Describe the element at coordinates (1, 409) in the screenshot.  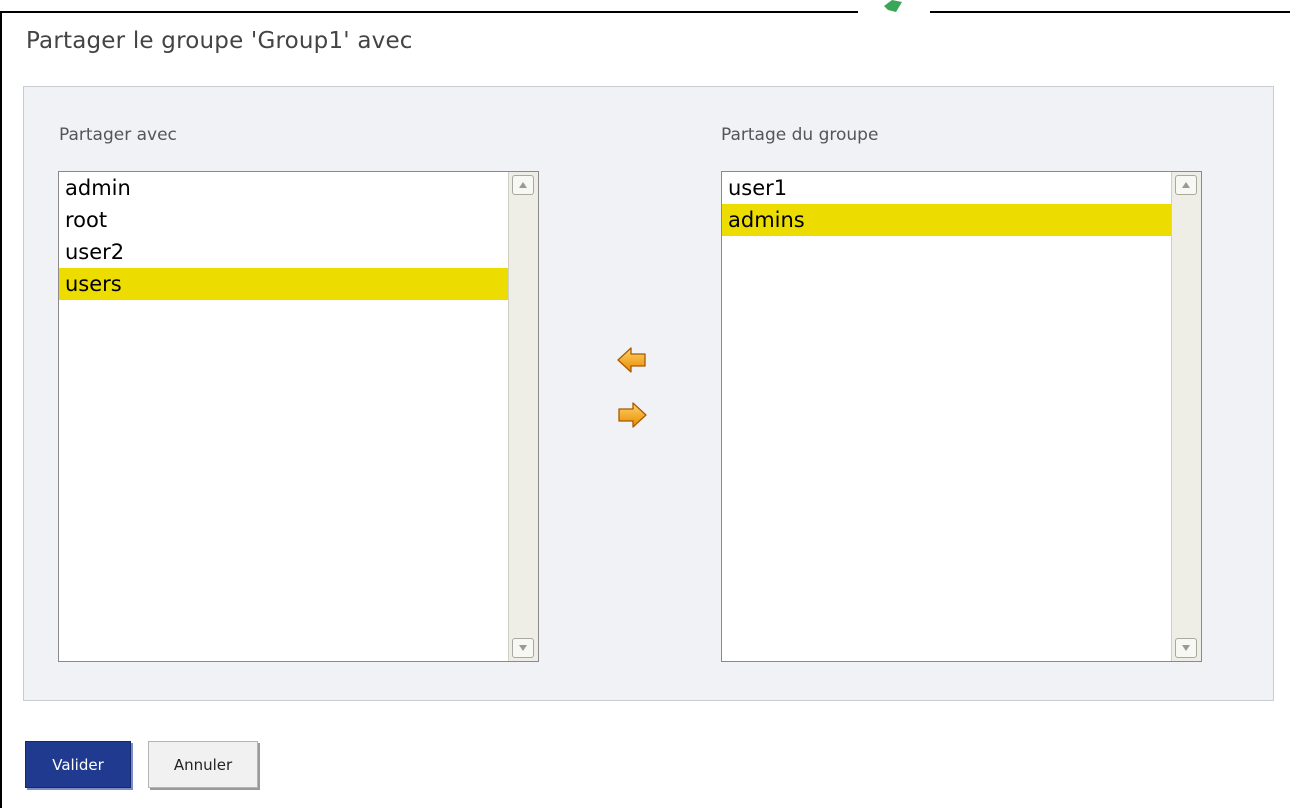
I see `dialog-left-border` at that location.